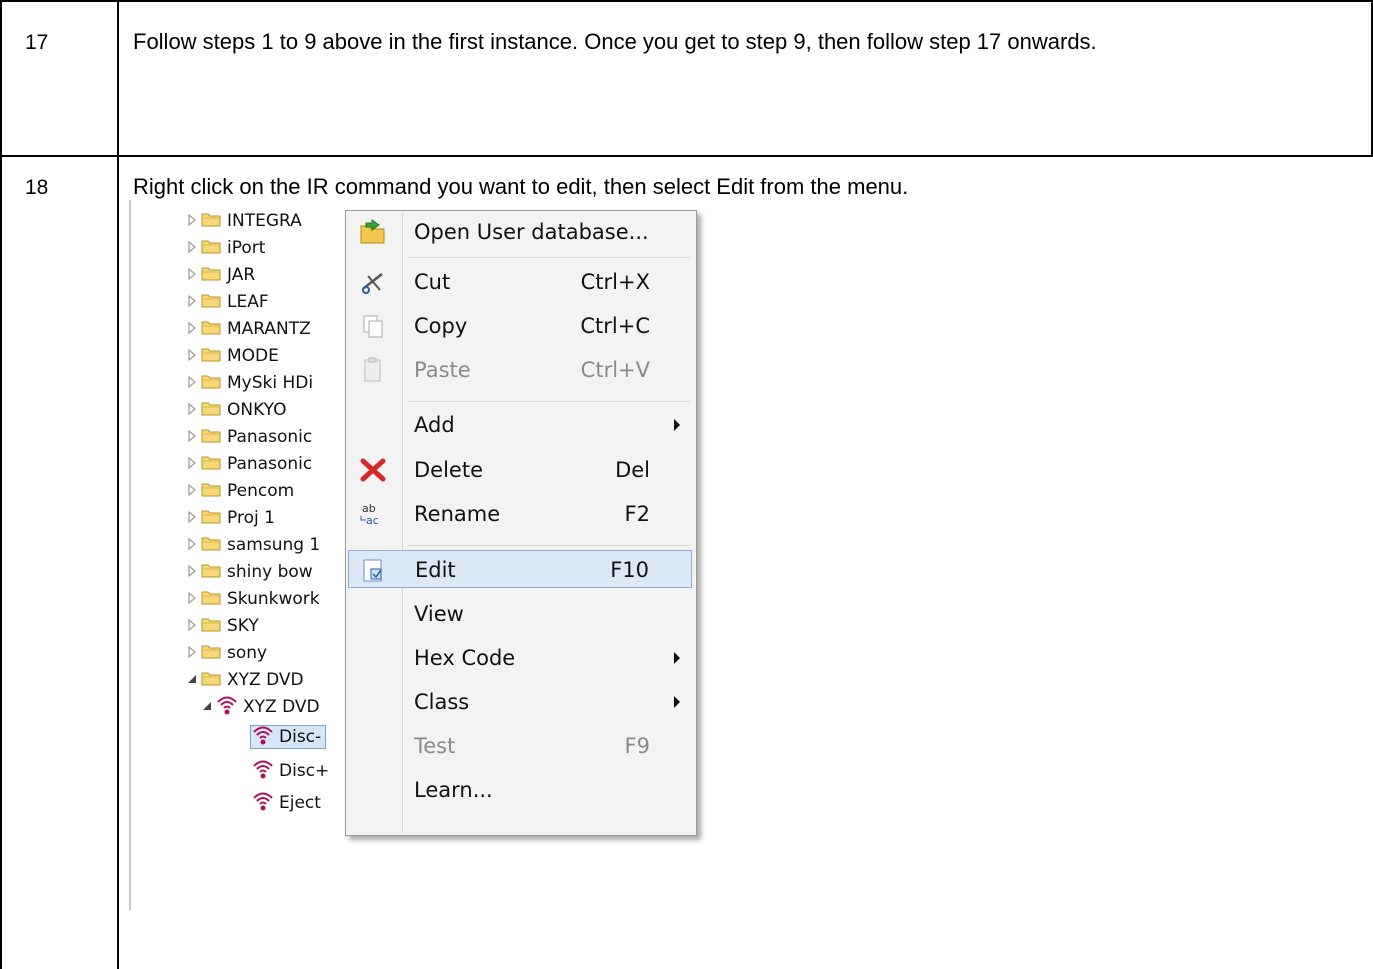 This screenshot has width=1373, height=969. What do you see at coordinates (520, 282) in the screenshot?
I see `menu-item-cut: Cut Ctrl+X` at bounding box center [520, 282].